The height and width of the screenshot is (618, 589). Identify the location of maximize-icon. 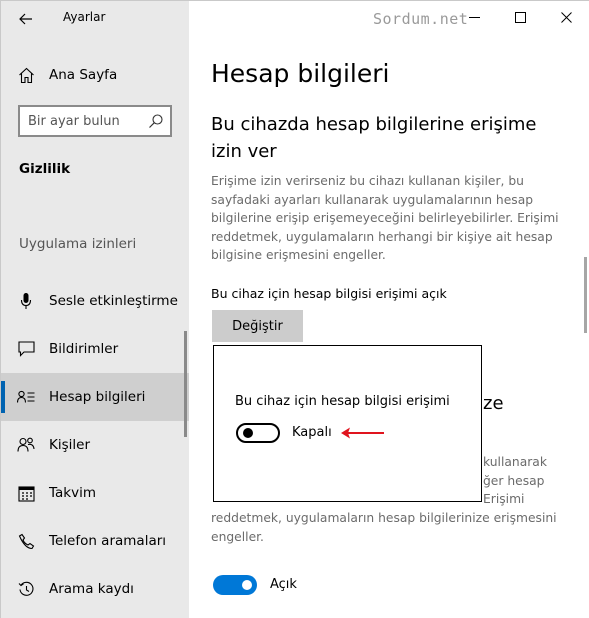
(520, 17).